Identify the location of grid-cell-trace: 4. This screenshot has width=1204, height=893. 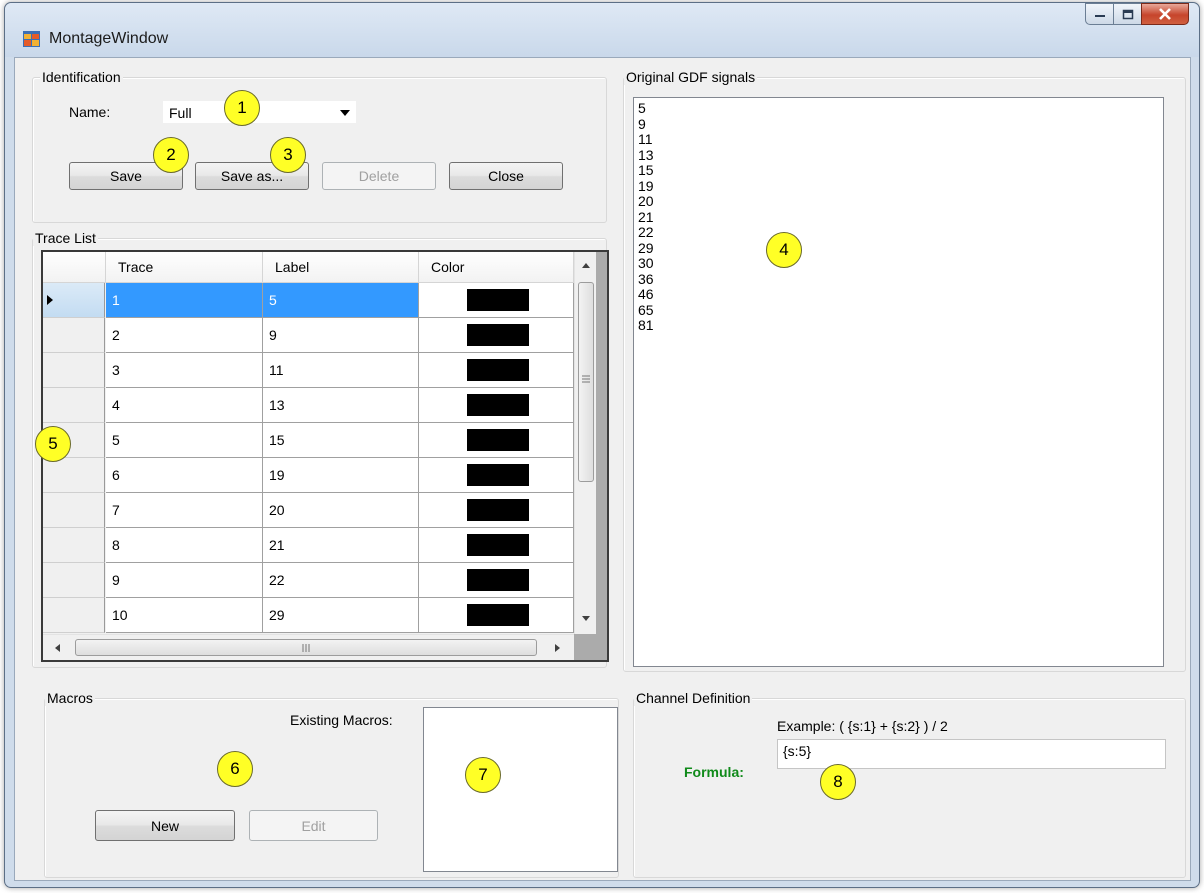
(184, 405).